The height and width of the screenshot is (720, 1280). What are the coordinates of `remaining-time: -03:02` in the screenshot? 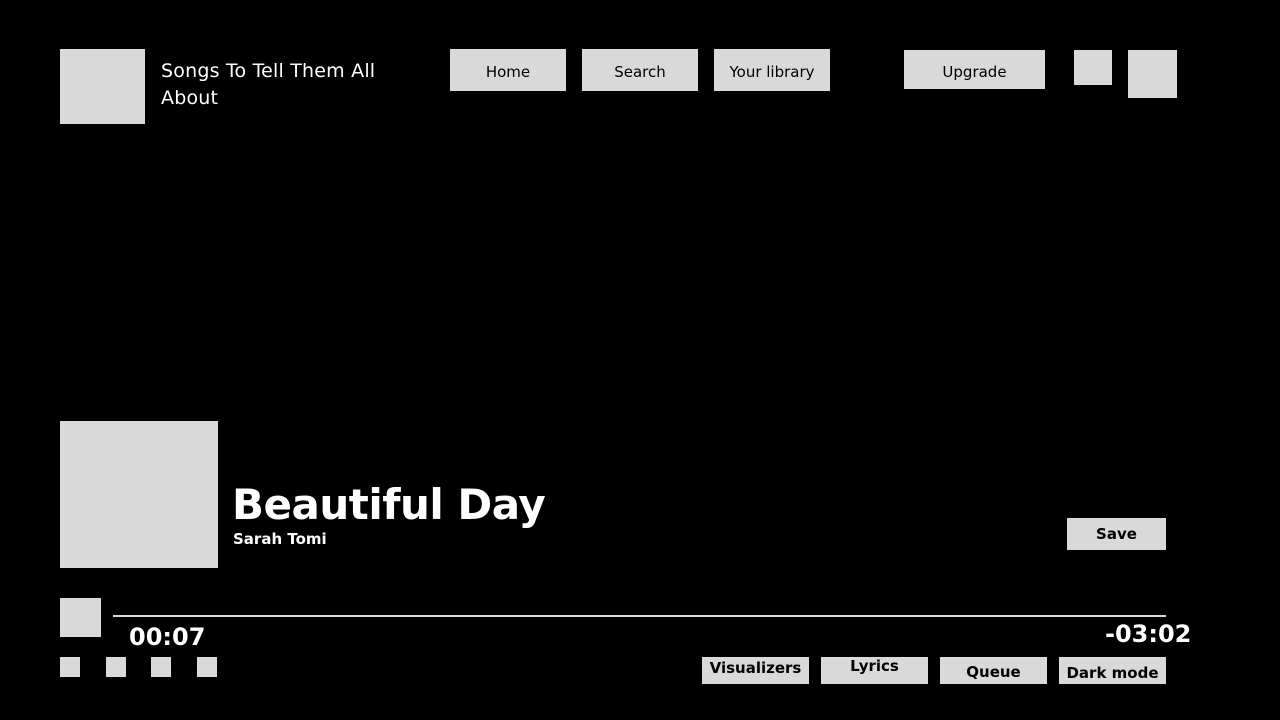 It's located at (1148, 634).